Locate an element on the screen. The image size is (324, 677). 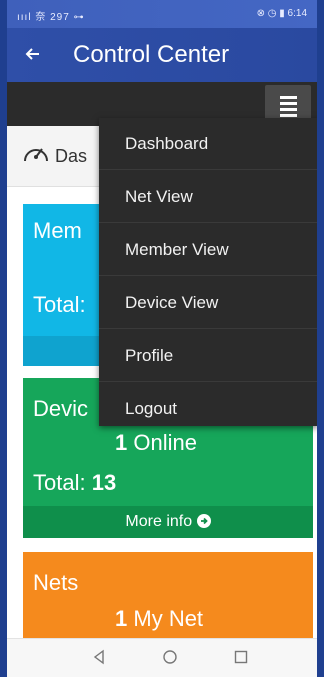
menu-item-net-view: Net View is located at coordinates (208, 197).